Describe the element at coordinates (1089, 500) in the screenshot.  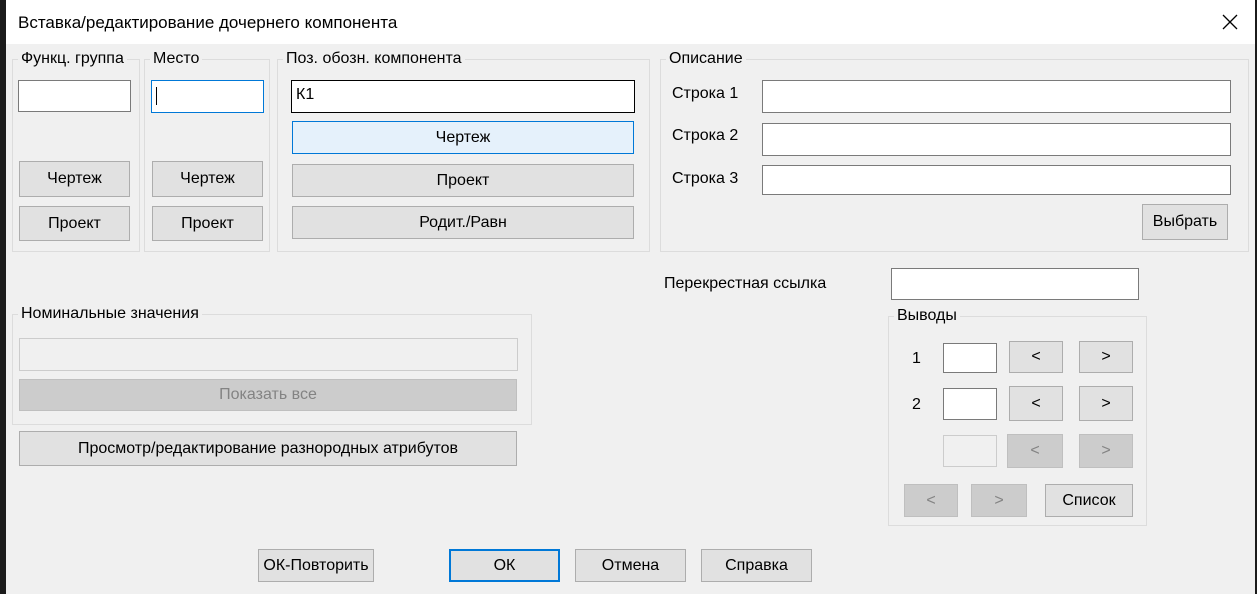
I see `pins-list-button: Список` at that location.